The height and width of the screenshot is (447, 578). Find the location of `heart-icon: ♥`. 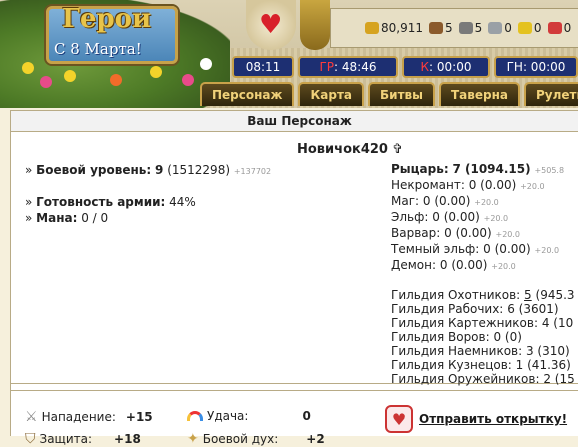

heart-icon: ♥ is located at coordinates (271, 25).